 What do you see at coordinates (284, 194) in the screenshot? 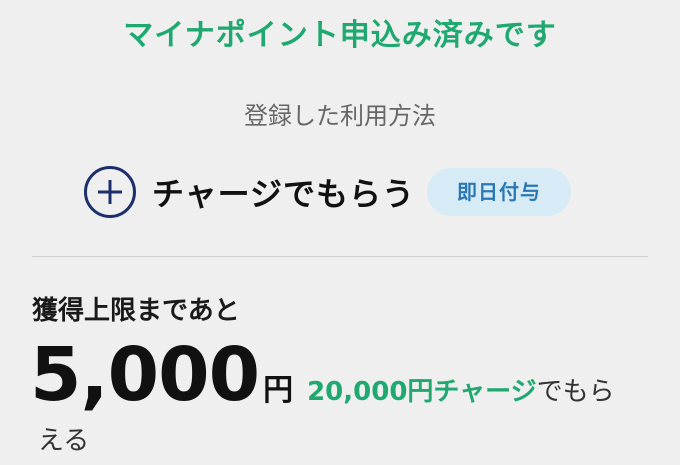
I see `method-label: チャージでもらう` at bounding box center [284, 194].